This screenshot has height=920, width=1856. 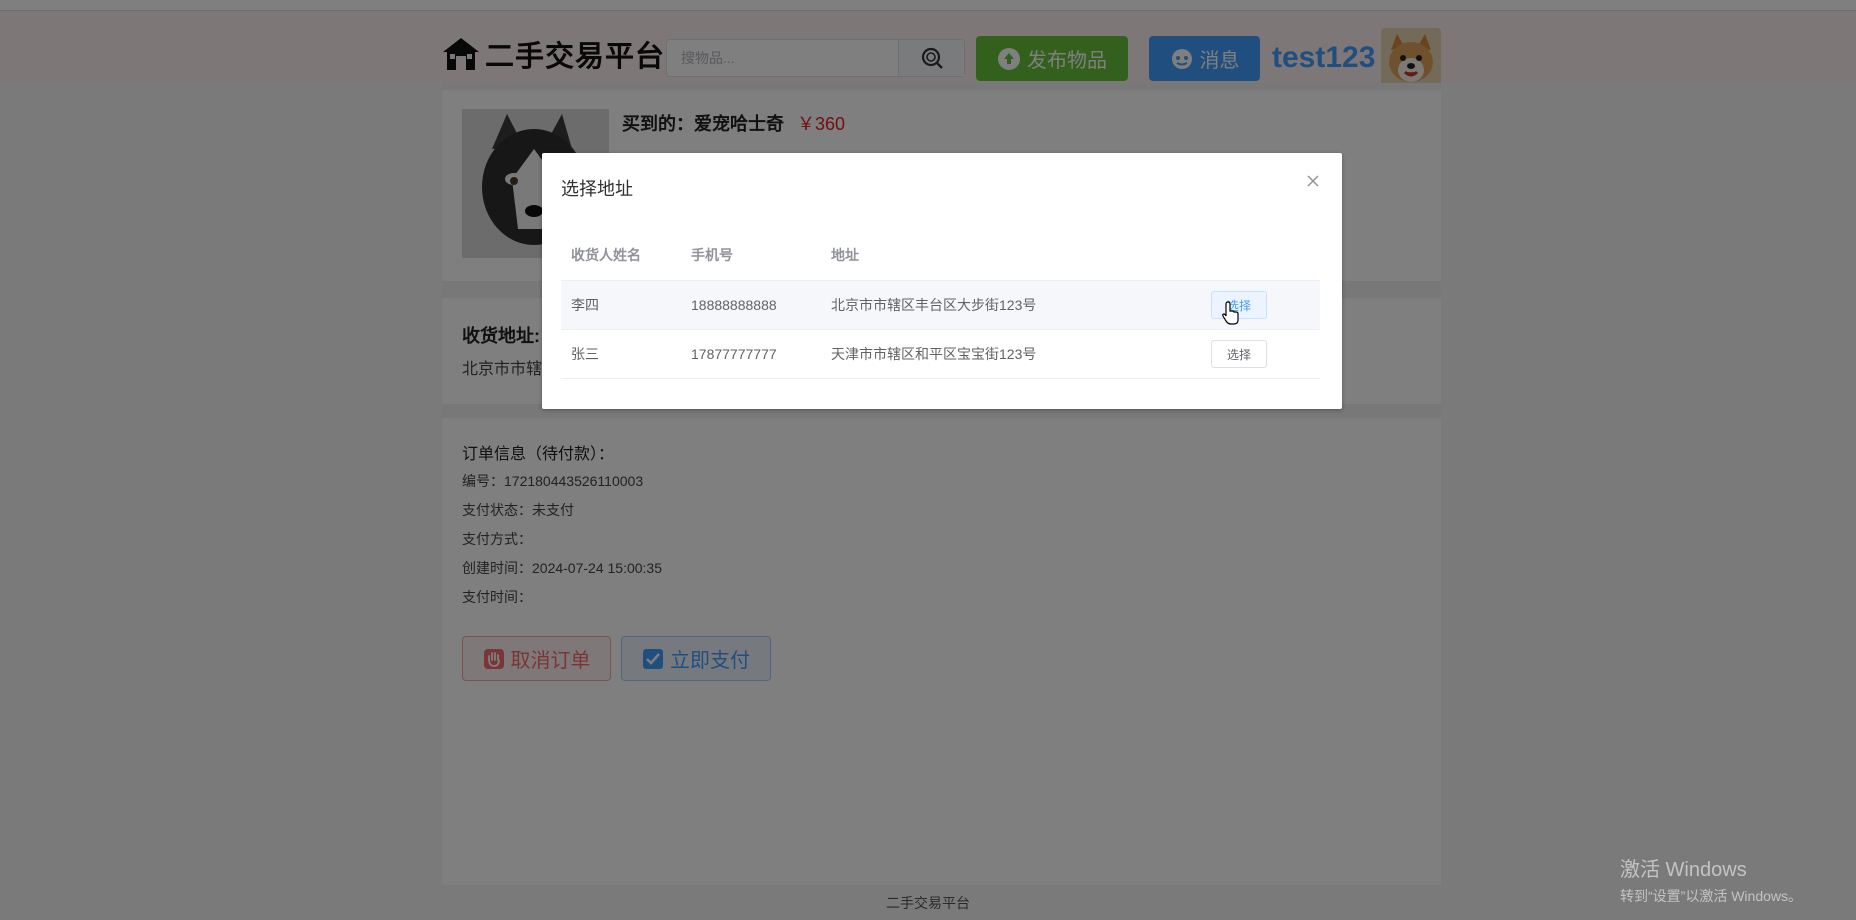 I want to click on table-row: 李四 18888888888 北京市市辖区丰台区大步街123号 选择, so click(x=940, y=305).